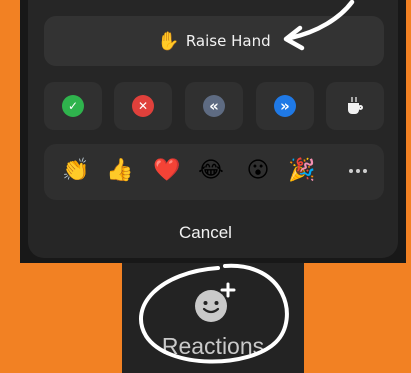 The width and height of the screenshot is (411, 373). I want to click on go-faster-button: », so click(285, 106).